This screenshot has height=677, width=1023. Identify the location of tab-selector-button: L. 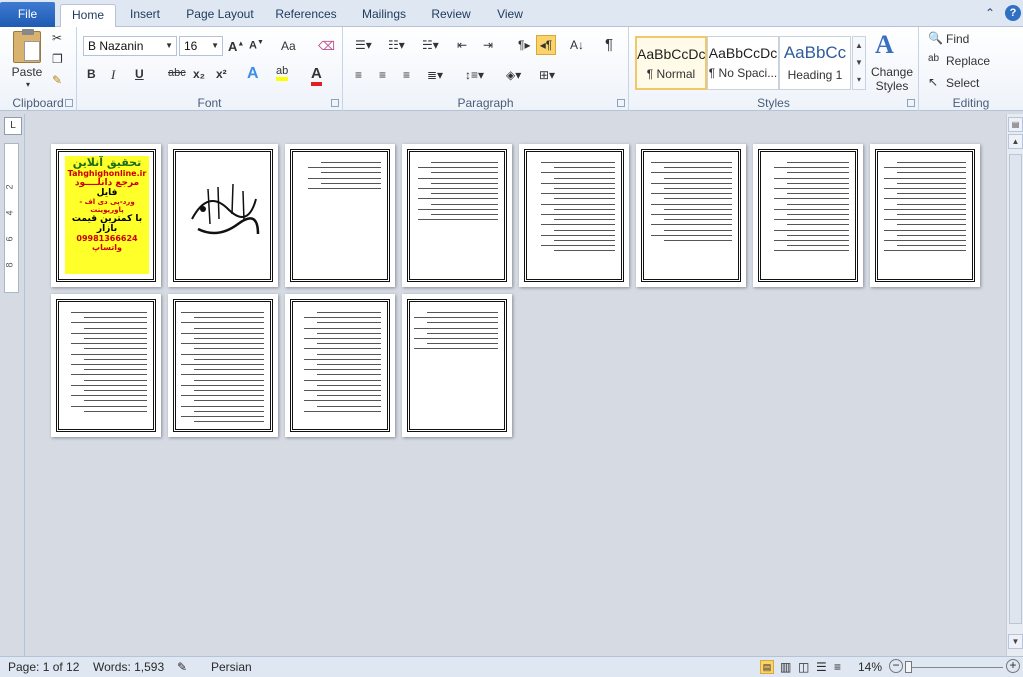
(13, 126).